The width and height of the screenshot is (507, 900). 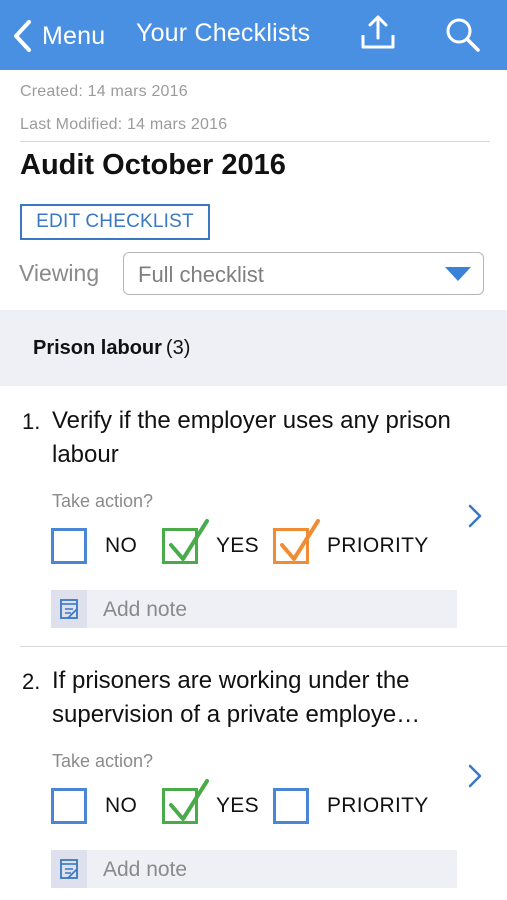 I want to click on search-icon, so click(x=463, y=35).